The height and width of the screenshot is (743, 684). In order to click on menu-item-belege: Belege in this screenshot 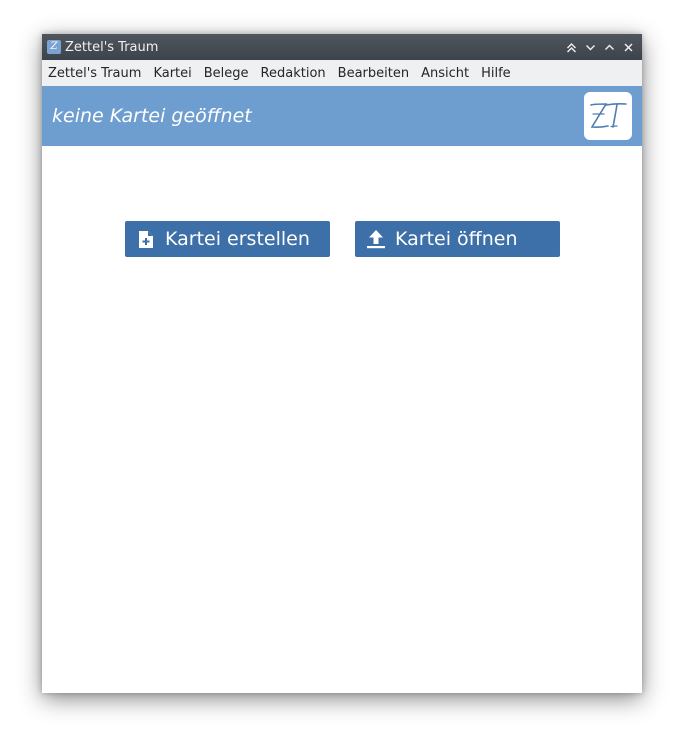, I will do `click(226, 73)`.